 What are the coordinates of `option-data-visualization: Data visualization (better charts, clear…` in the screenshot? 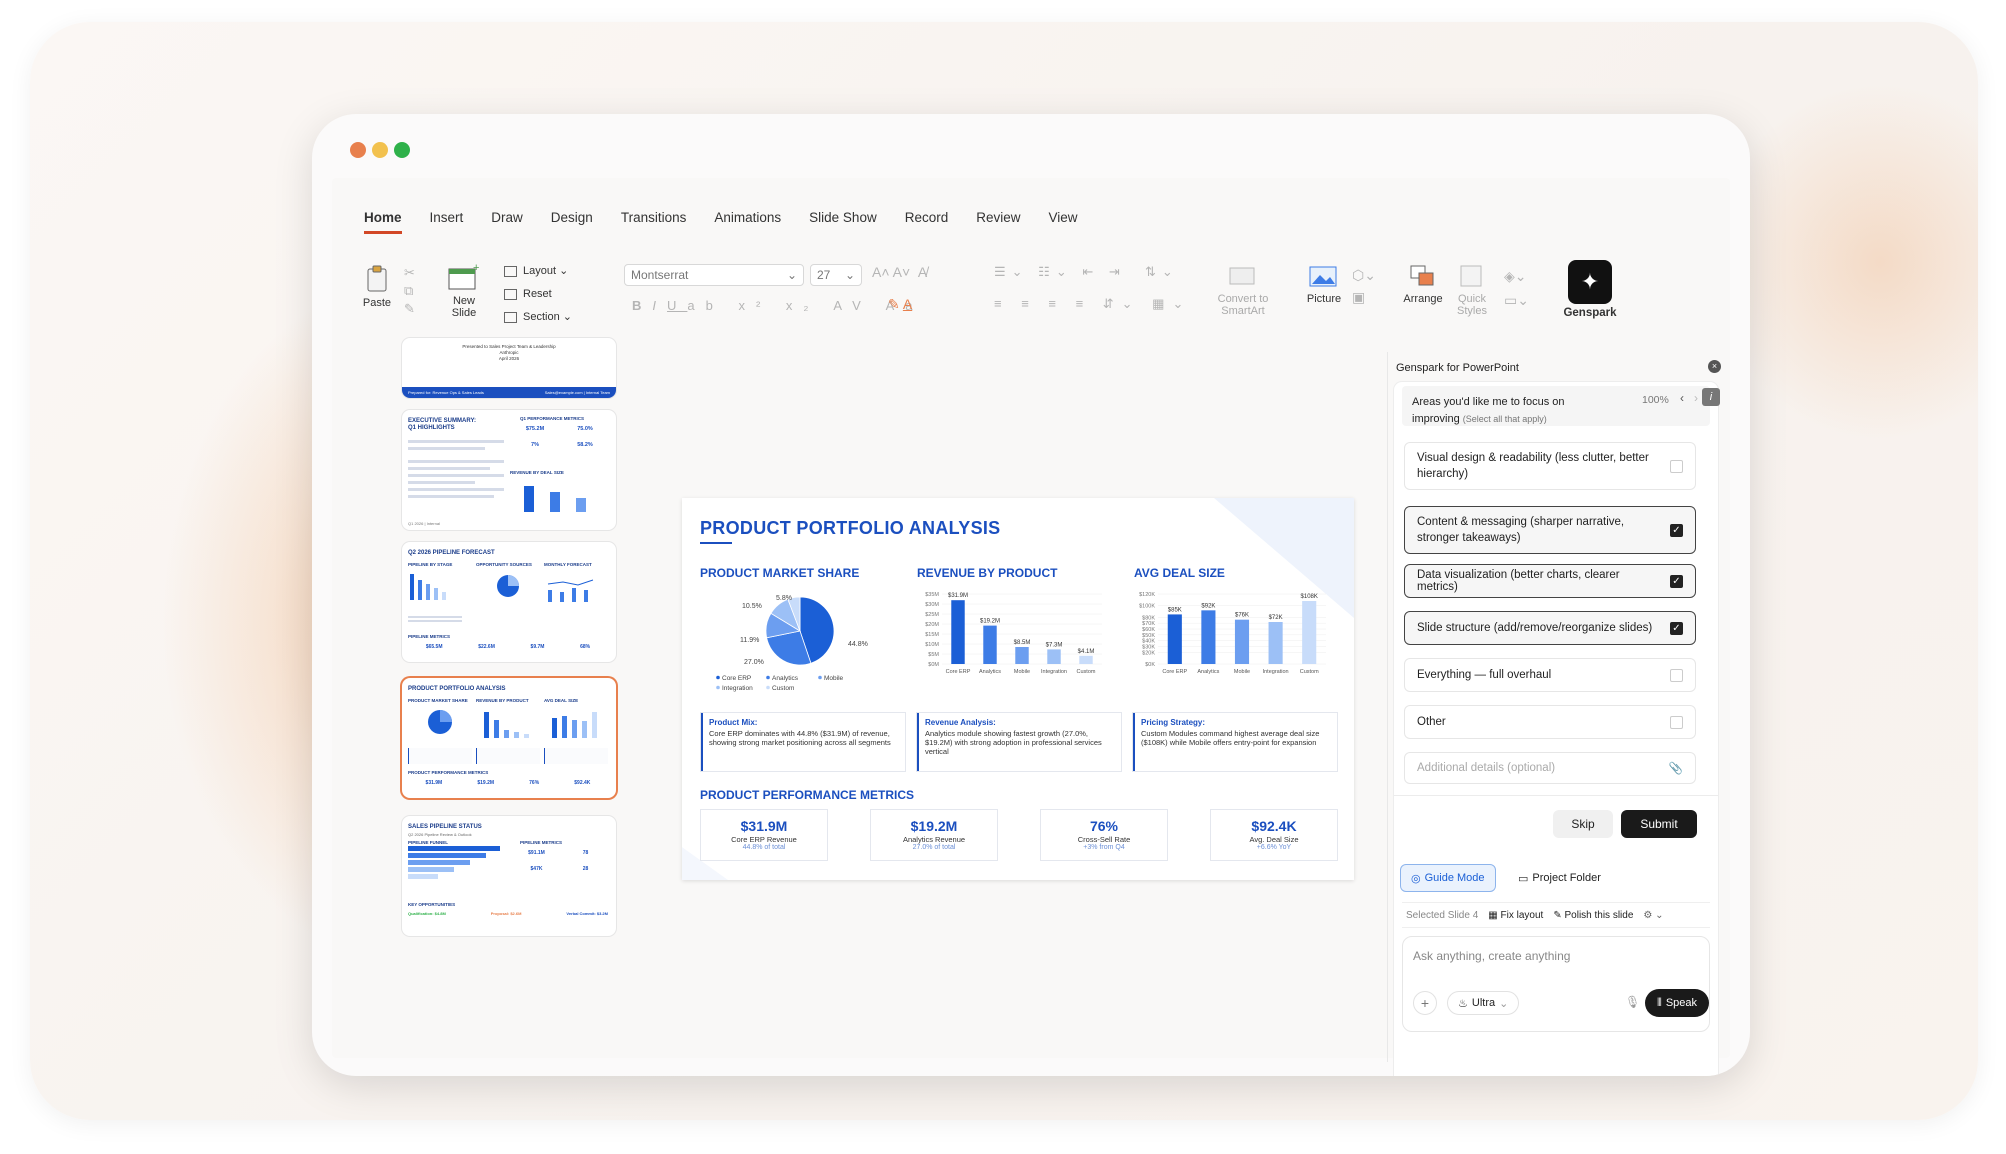 It's located at (1550, 581).